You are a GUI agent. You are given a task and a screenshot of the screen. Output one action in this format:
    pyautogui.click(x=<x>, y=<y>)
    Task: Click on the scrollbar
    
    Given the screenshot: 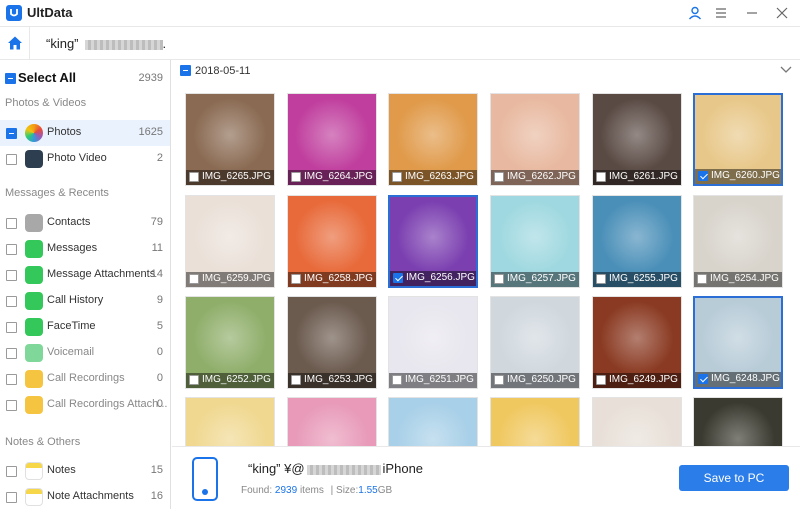 What is the action you would take?
    pyautogui.click(x=793, y=267)
    